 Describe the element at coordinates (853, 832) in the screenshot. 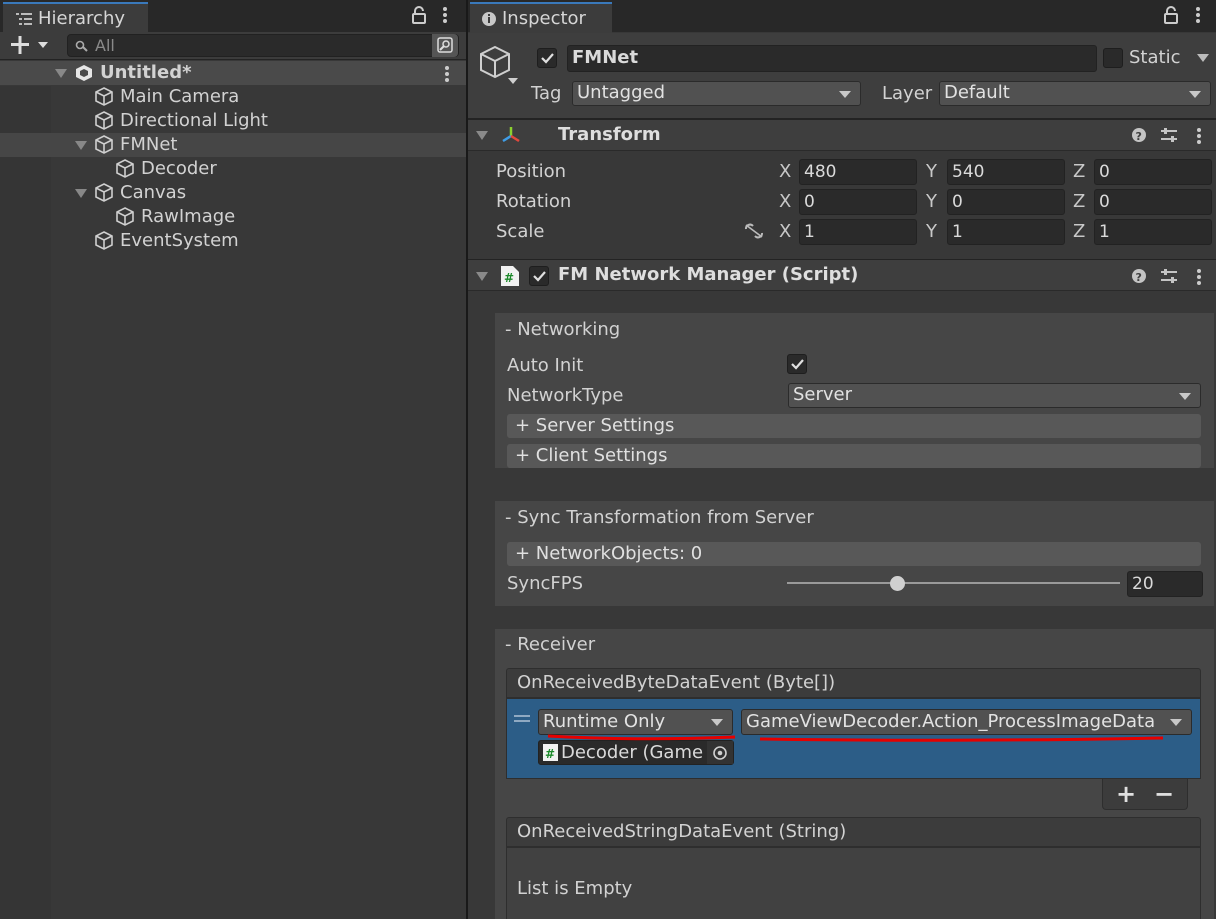

I see `string-event-header: OnReceivedStringDataEvent (String)` at that location.